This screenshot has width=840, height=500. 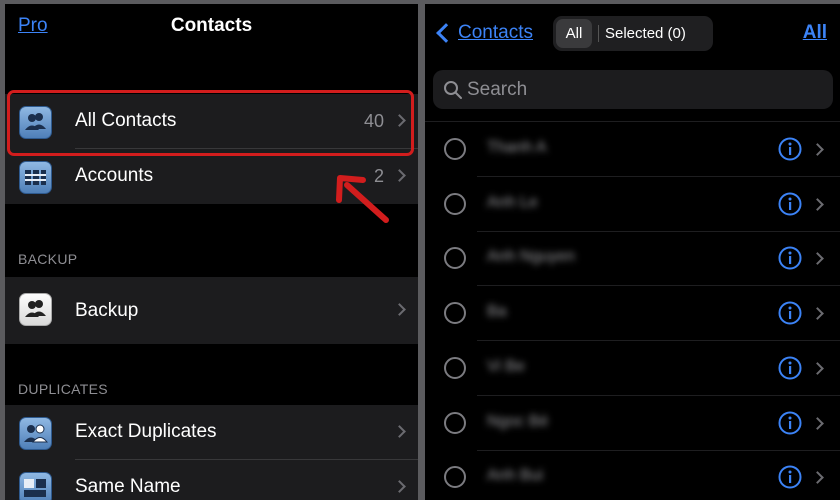 I want to click on backup-label: Backup, so click(x=107, y=310).